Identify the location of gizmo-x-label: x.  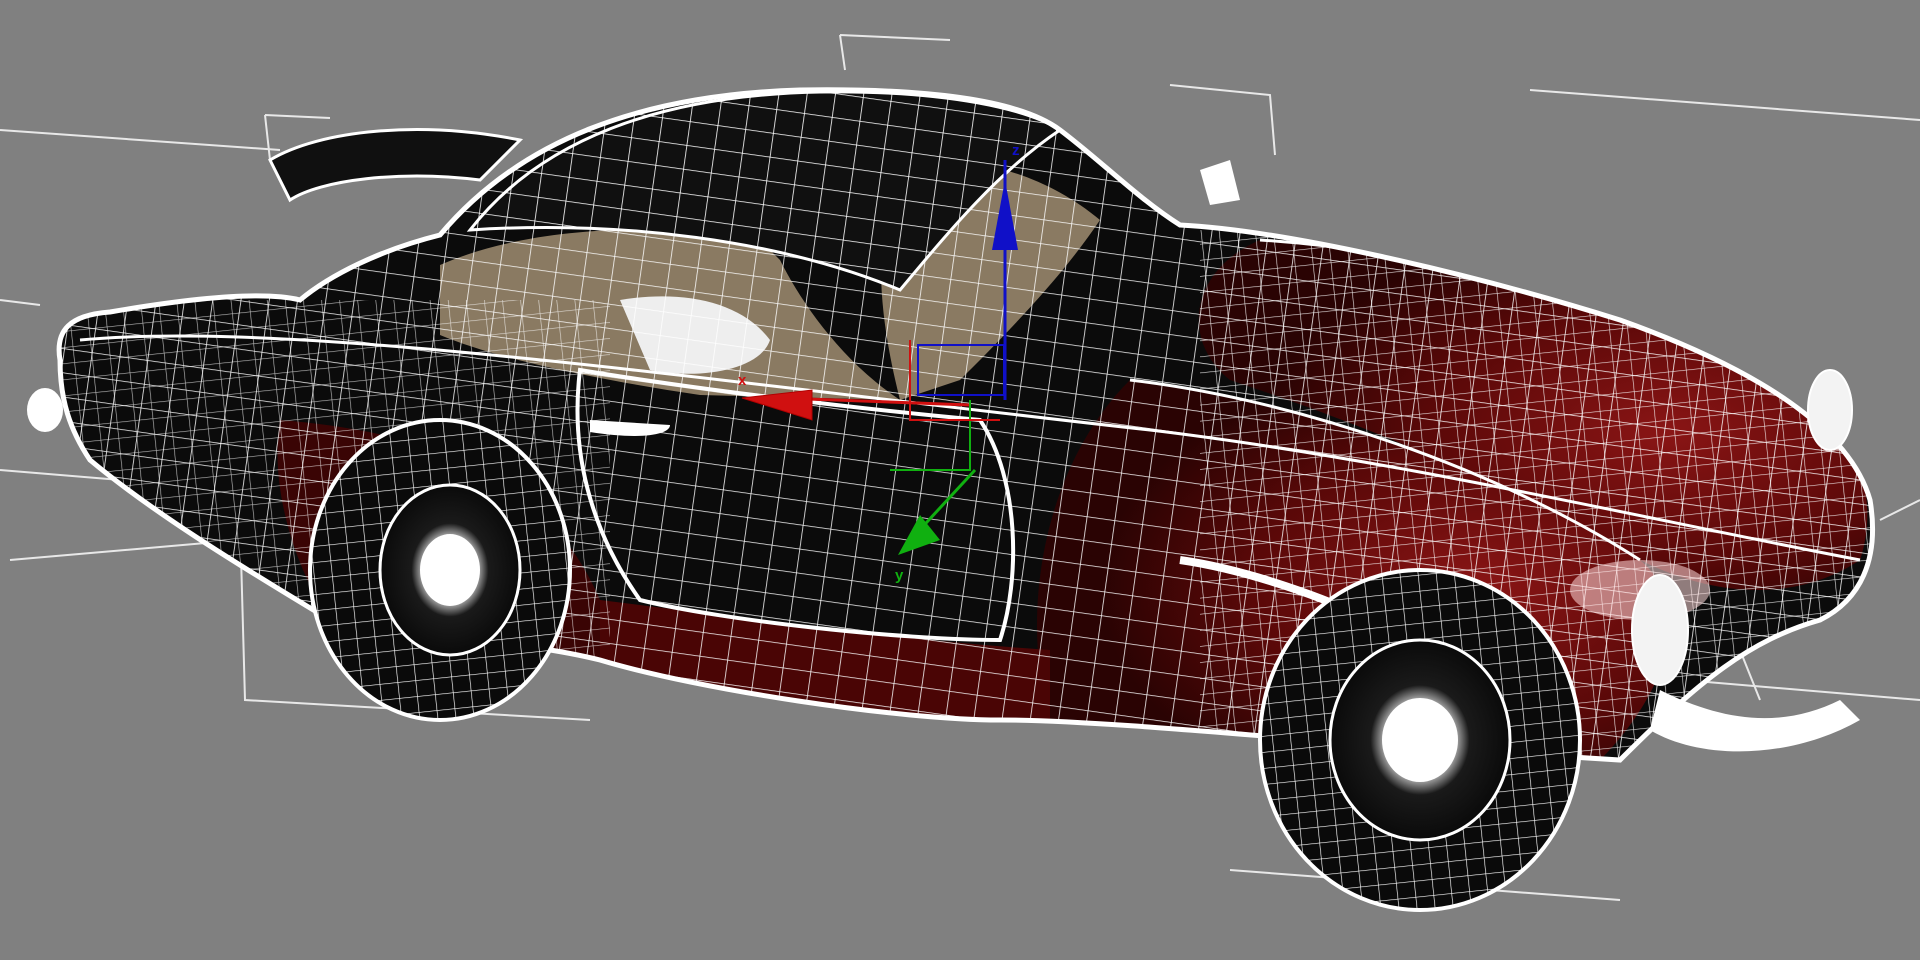
(742, 380).